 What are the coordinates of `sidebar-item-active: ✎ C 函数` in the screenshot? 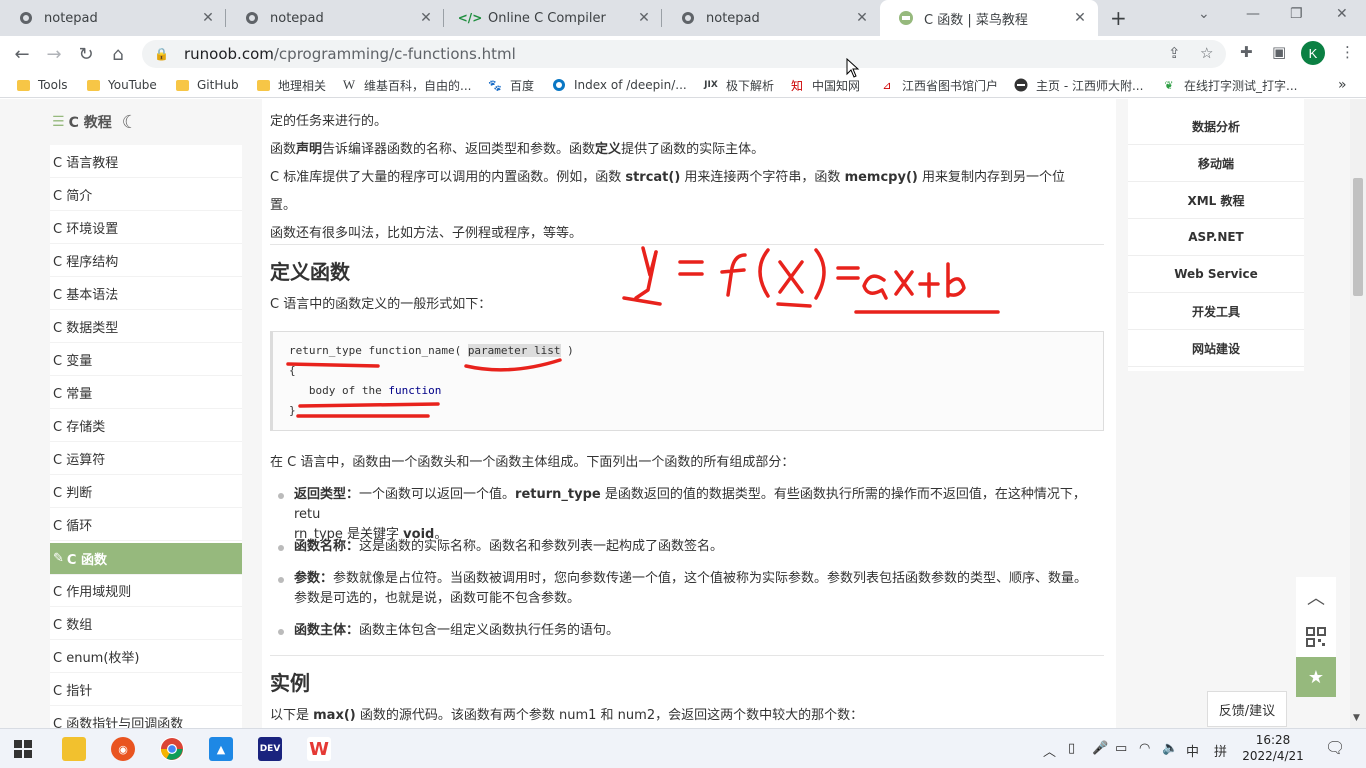 It's located at (146, 559).